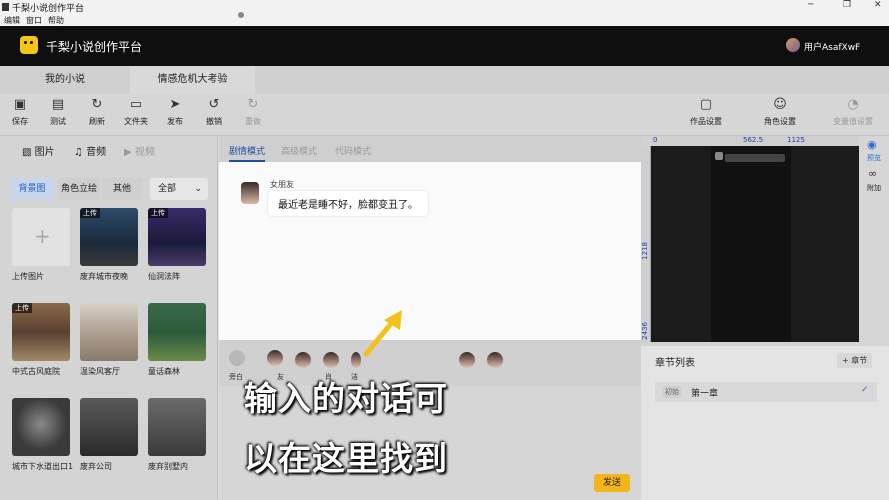  I want to click on folder-button: ▭ 文件夹, so click(136, 112).